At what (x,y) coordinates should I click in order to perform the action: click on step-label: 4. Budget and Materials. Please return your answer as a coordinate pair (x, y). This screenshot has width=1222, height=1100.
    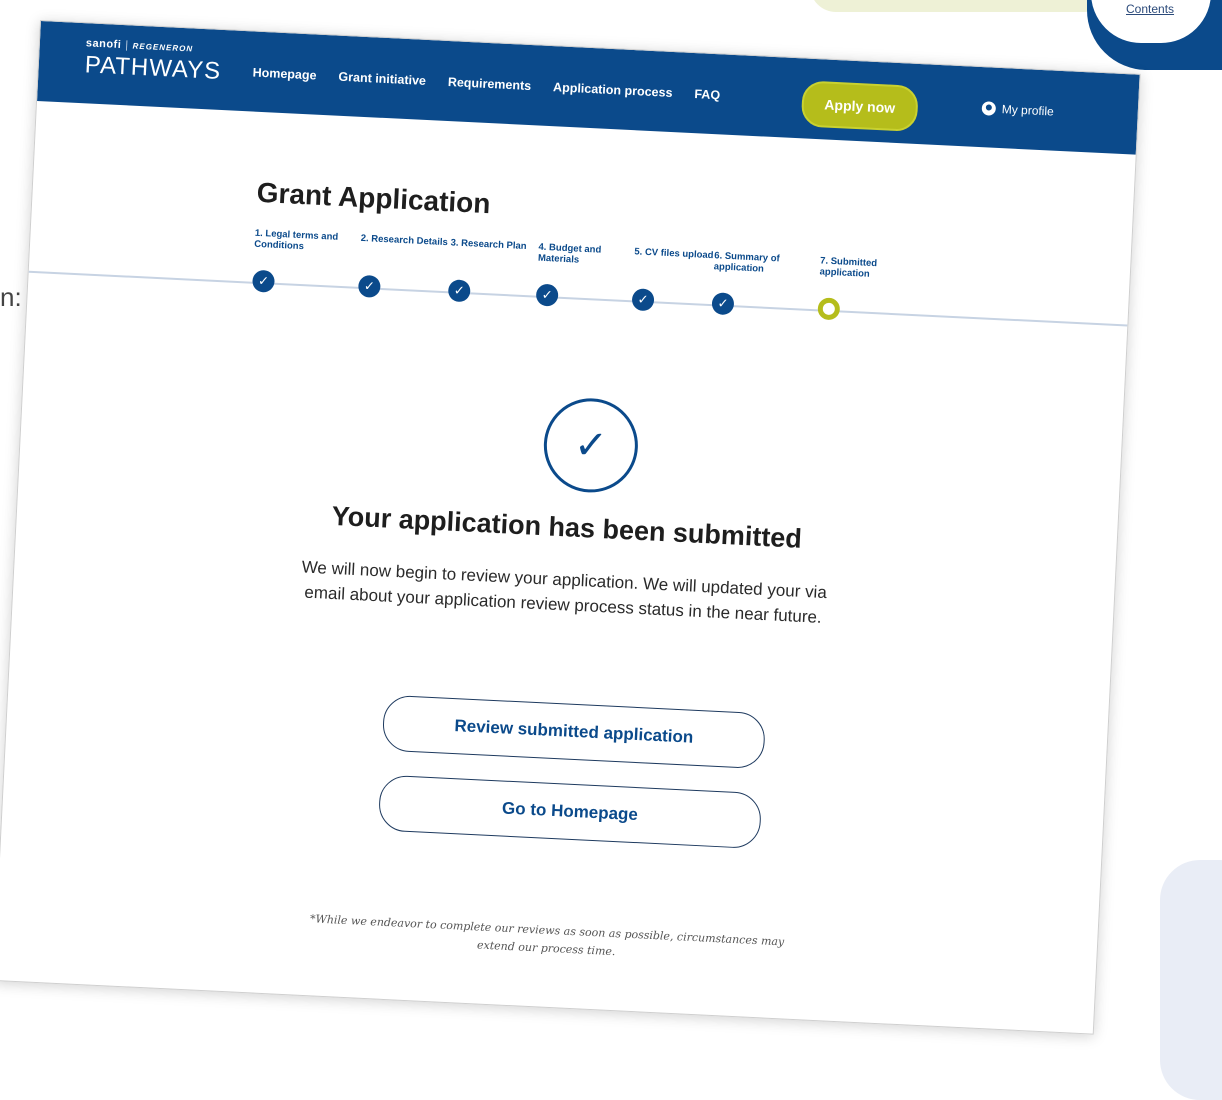
    Looking at the image, I should click on (569, 253).